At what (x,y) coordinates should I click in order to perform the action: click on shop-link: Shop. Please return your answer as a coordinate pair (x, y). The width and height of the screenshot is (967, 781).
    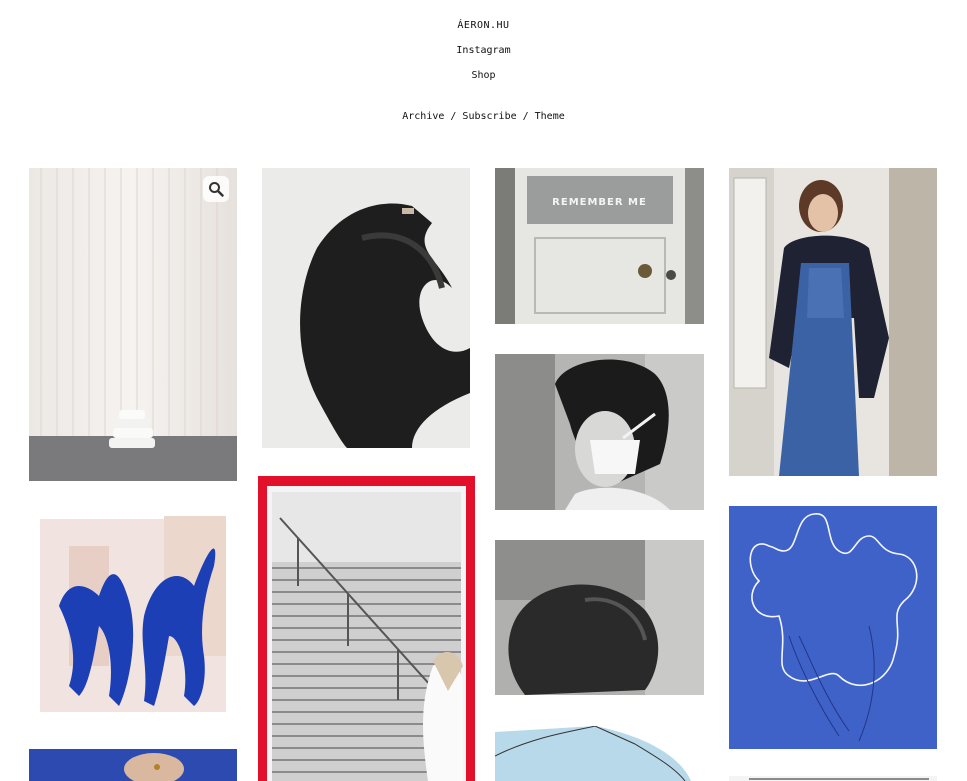
    Looking at the image, I should click on (483, 75).